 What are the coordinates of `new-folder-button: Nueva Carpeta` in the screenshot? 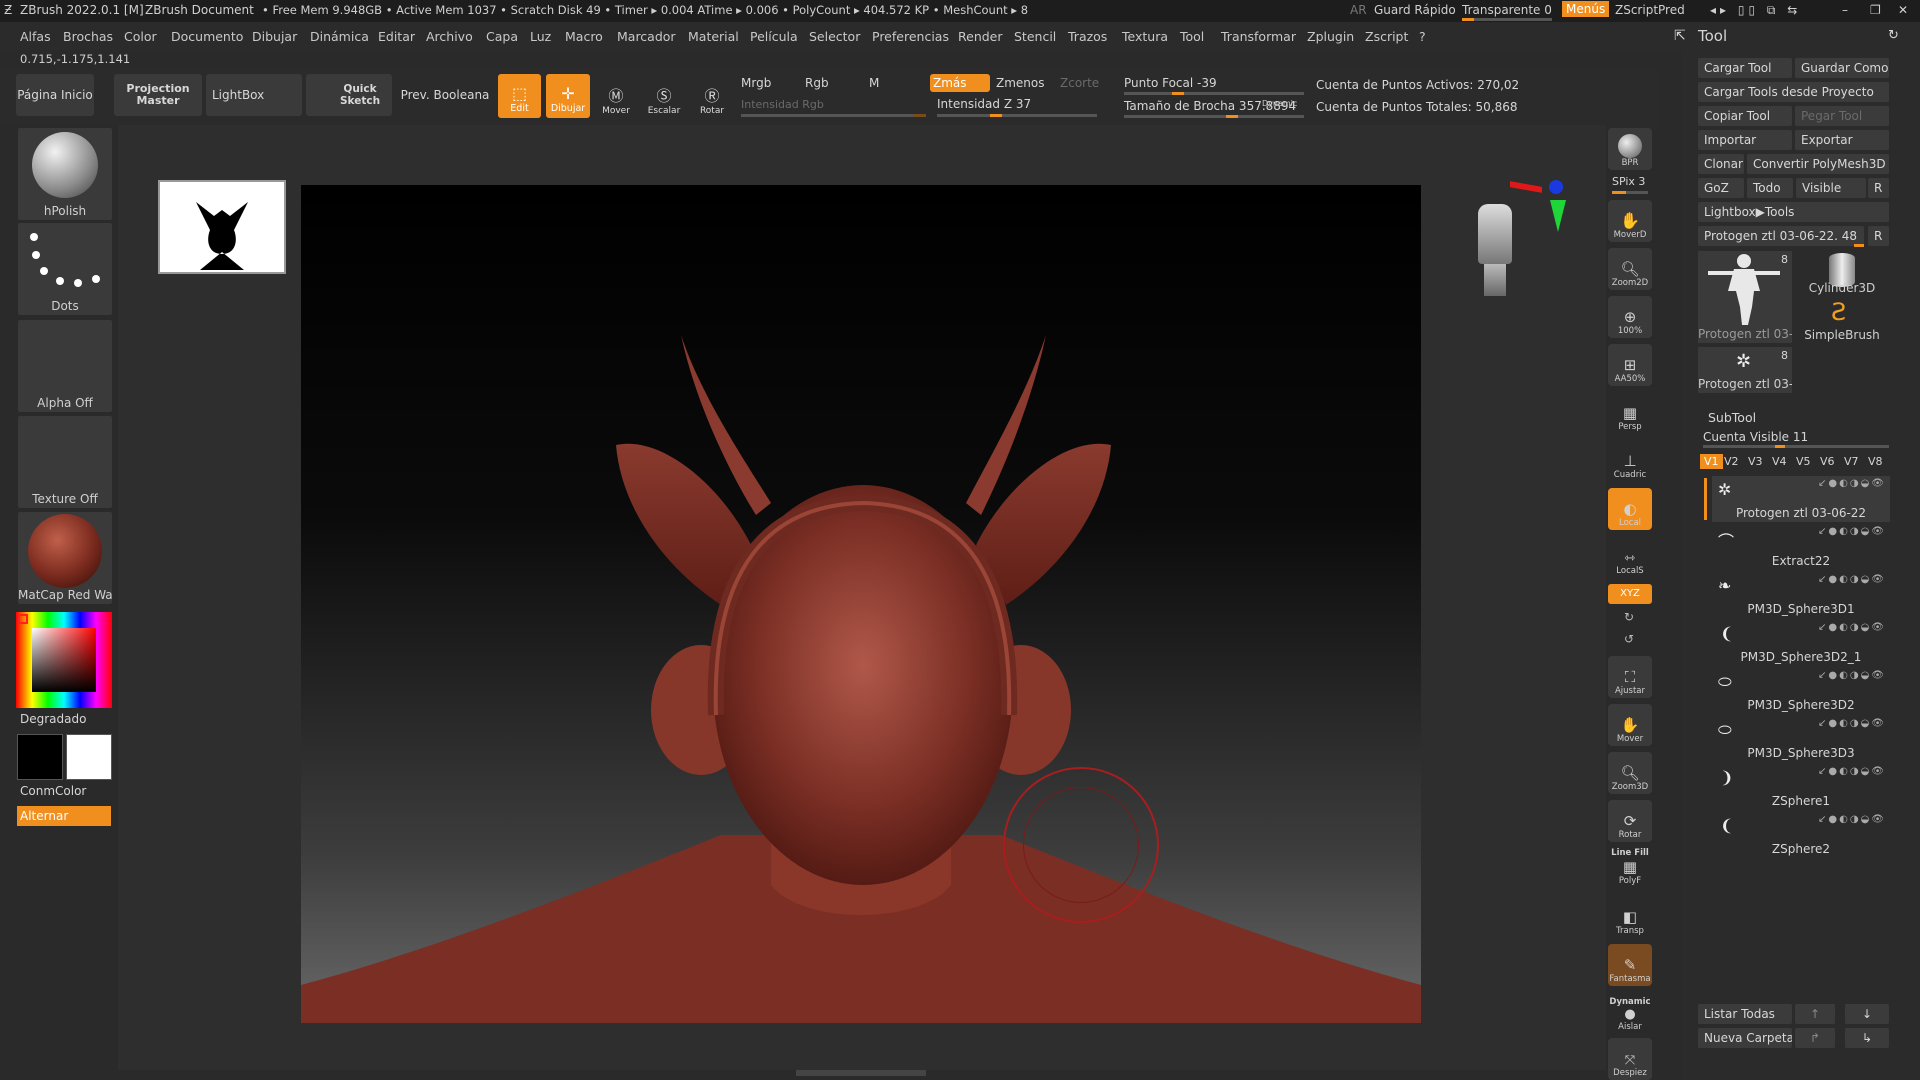 It's located at (1745, 1038).